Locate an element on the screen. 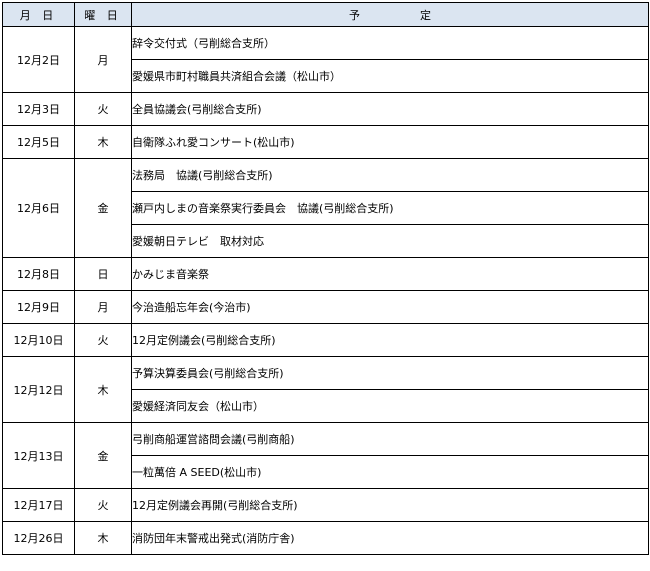 Image resolution: width=650 pixels, height=571 pixels. event-cell: 法務局 協議(弓削総合支所) is located at coordinates (390, 175).